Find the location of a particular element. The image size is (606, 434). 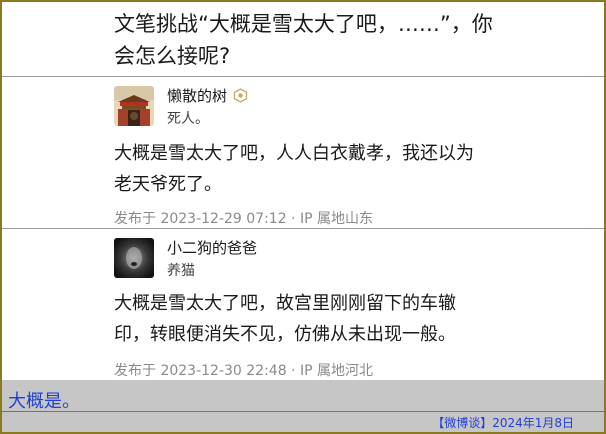

answer-content-line-2: 老天爷死了。 is located at coordinates (168, 184).